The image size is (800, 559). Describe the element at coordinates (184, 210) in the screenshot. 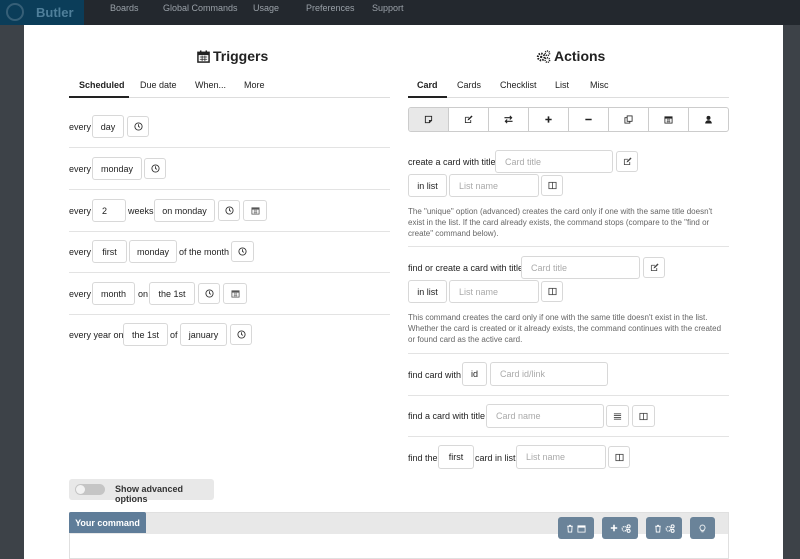

I see `weekday-select: on monday` at that location.